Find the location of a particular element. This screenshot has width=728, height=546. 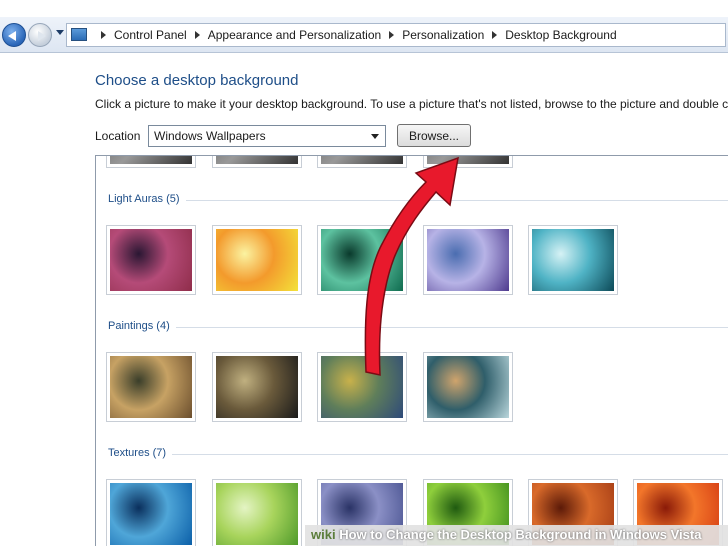

arrow-shape is located at coordinates (411, 266).